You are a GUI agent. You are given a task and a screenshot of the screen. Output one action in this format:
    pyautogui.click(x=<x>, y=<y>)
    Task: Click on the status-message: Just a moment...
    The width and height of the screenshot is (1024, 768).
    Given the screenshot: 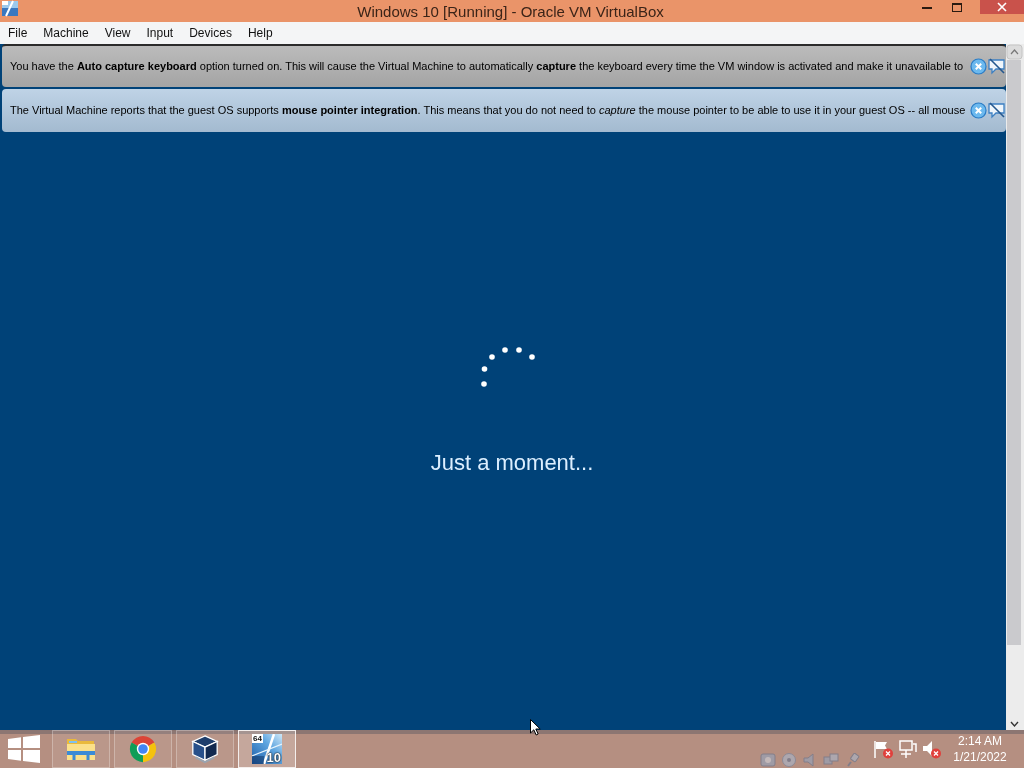 What is the action you would take?
    pyautogui.click(x=512, y=463)
    